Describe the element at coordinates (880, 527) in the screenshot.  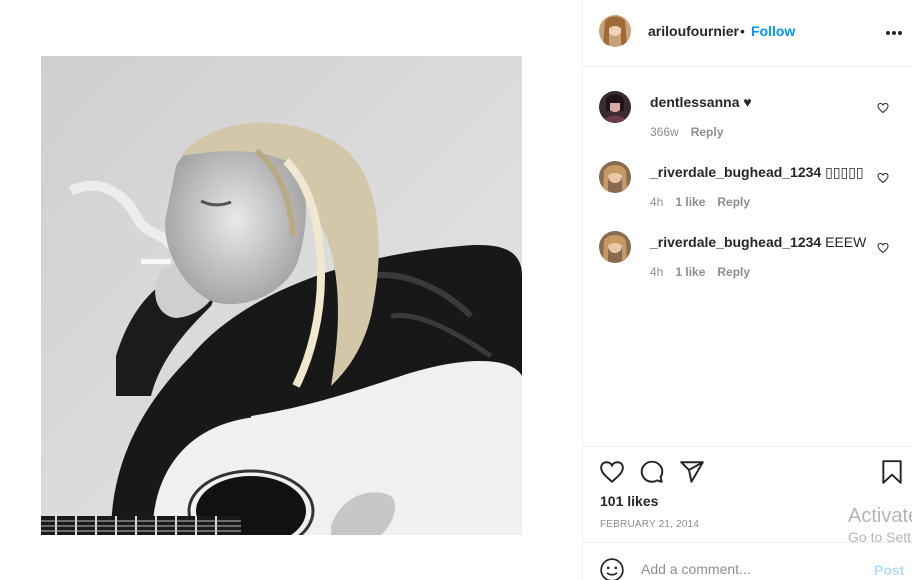
I see `activation-watermark: Activate Go to Settings` at that location.